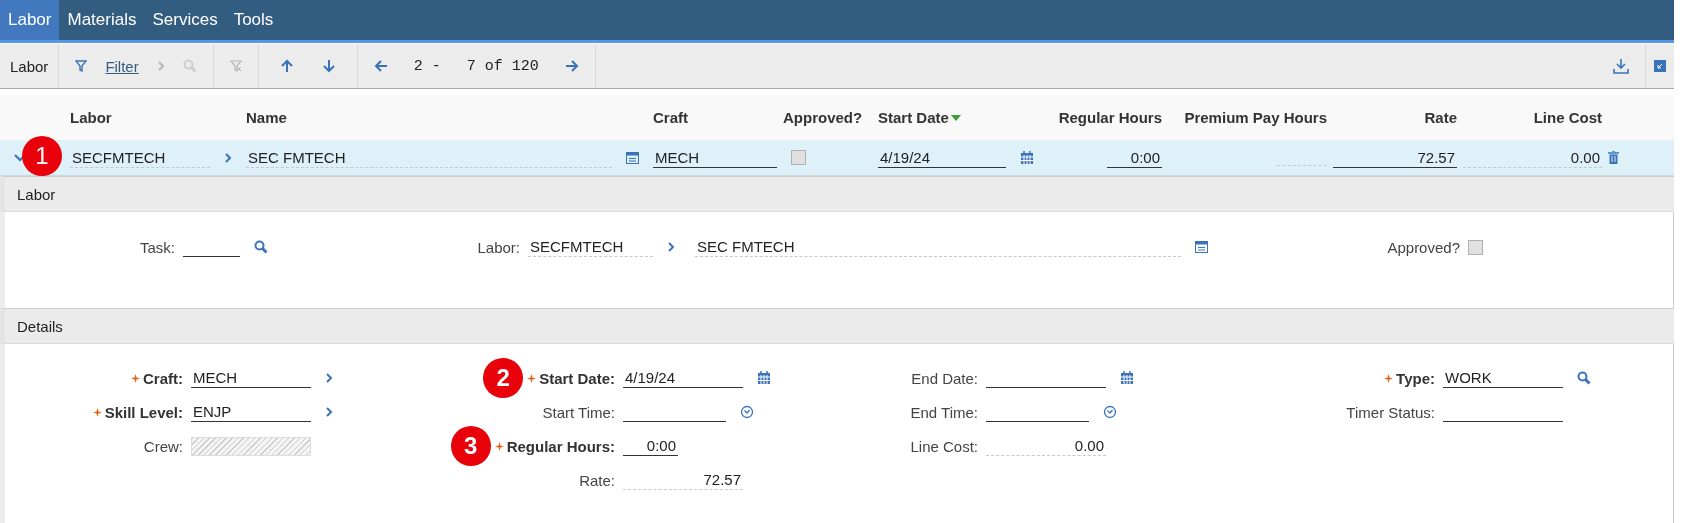  I want to click on column-header: Regular Hours, so click(1110, 117).